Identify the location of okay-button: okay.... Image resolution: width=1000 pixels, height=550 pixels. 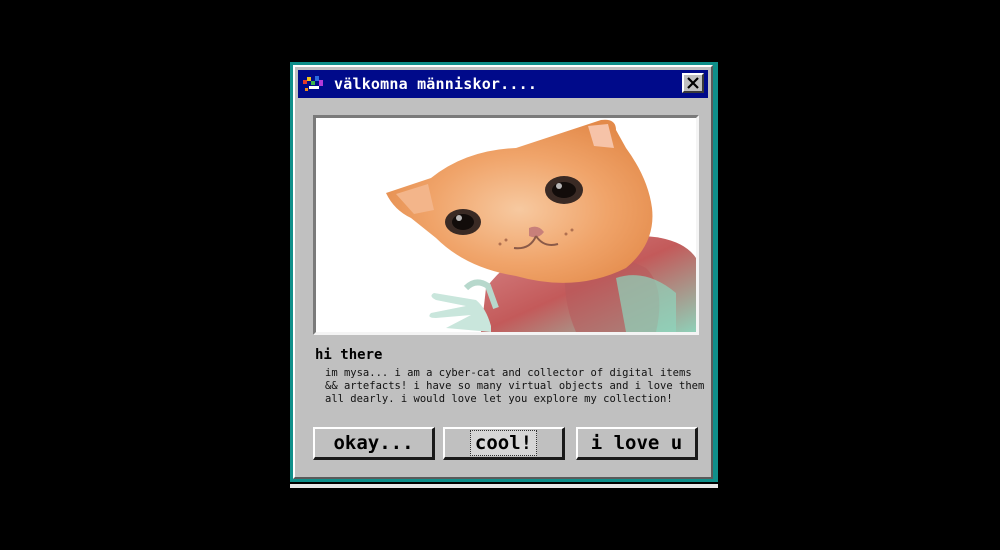
(374, 443).